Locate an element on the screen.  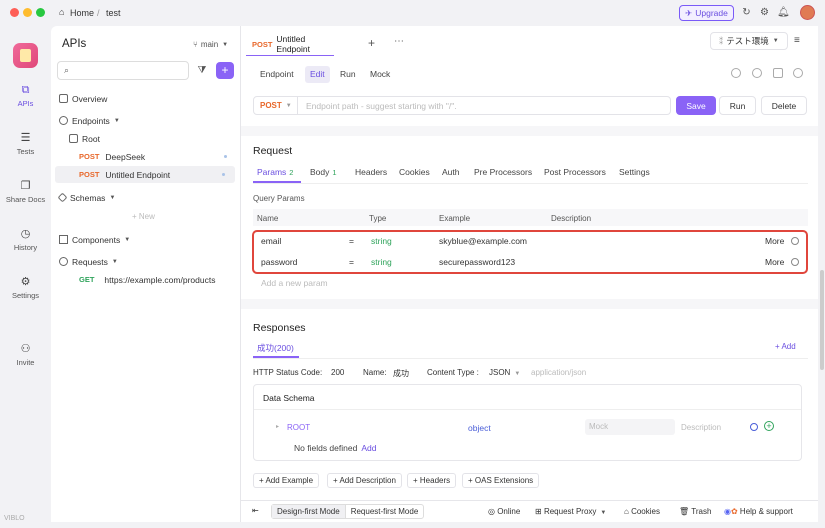
sidebar-item-endpoints: Endpoints ▼ is located at coordinates (146, 120).